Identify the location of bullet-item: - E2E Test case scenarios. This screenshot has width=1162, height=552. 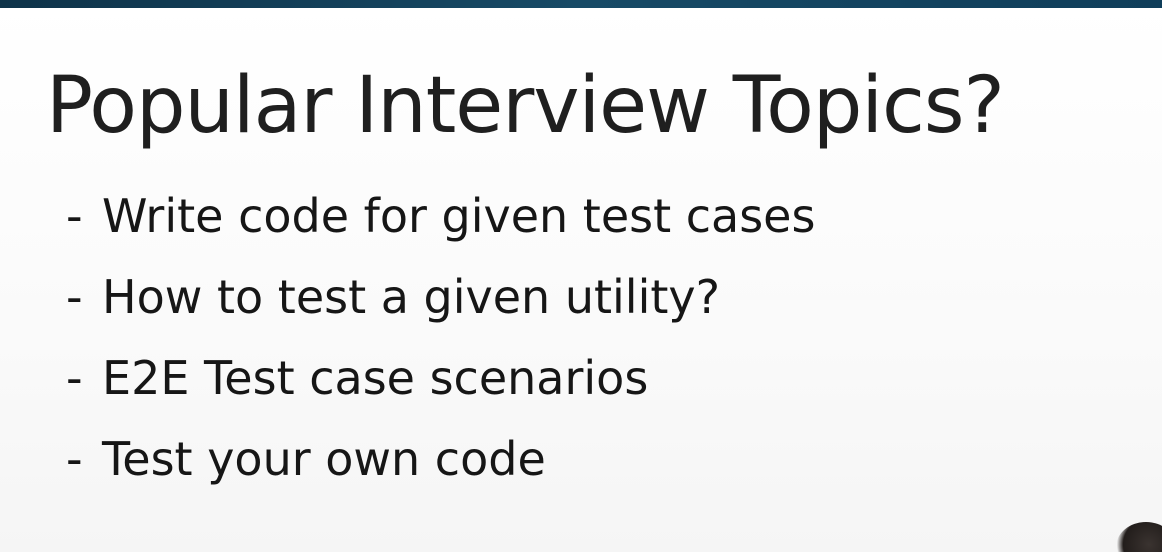
(440, 378).